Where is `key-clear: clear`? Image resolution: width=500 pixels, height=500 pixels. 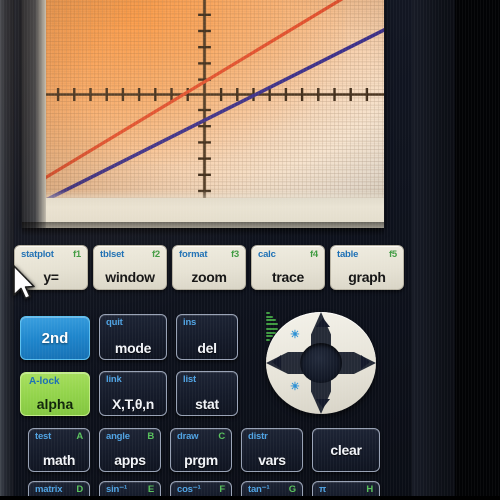
key-clear: clear is located at coordinates (346, 450).